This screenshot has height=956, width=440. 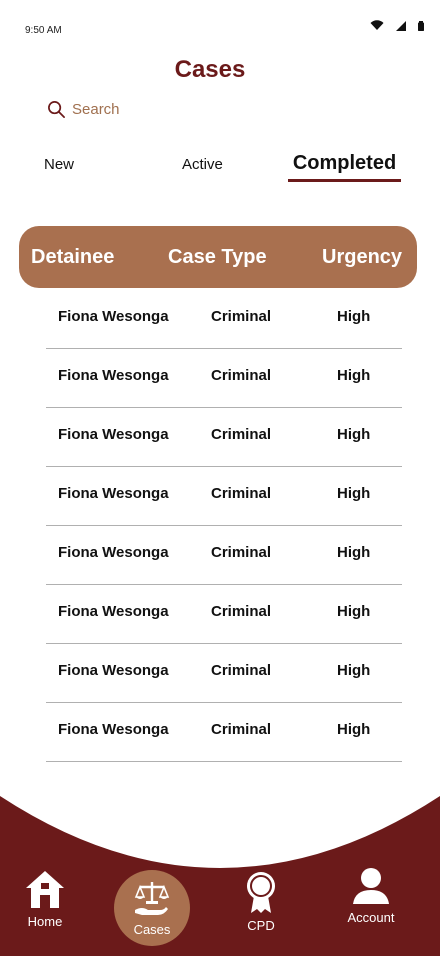 I want to click on nav-account: Account, so click(x=371, y=895).